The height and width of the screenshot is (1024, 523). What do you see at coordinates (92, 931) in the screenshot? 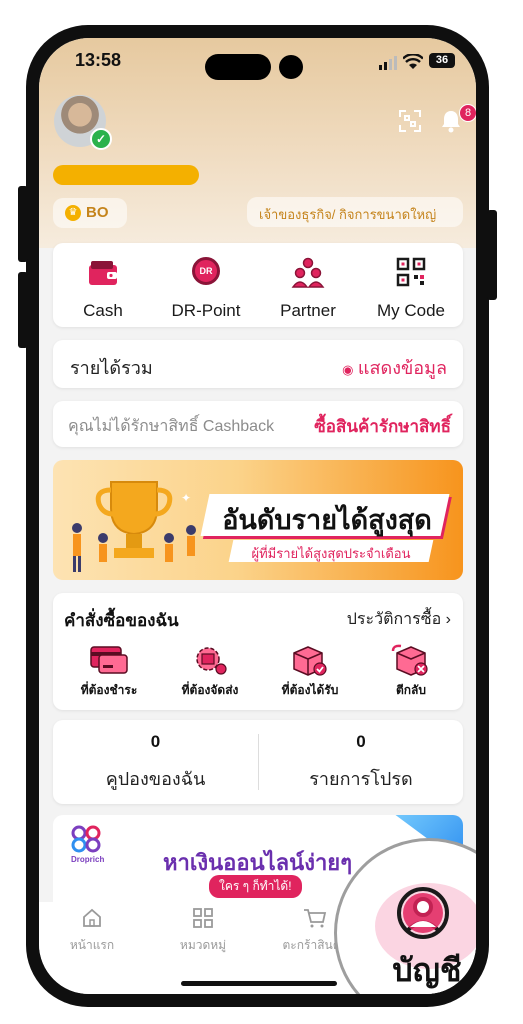
I see `tab-home: หน้าแรก` at bounding box center [92, 931].